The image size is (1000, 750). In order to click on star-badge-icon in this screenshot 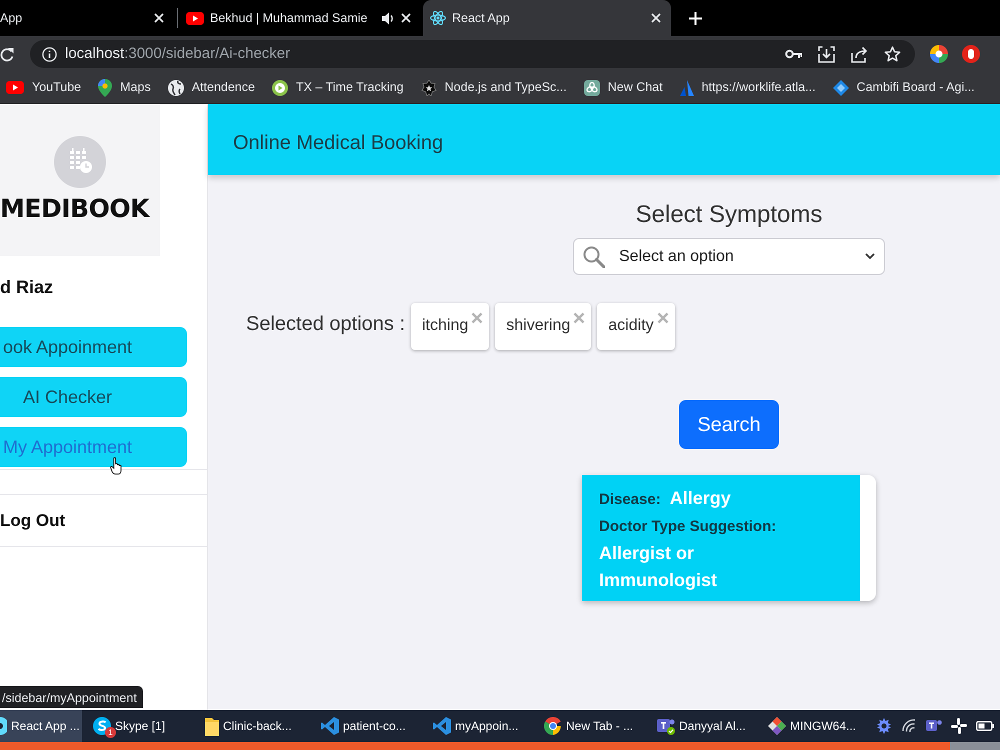, I will do `click(428, 88)`.